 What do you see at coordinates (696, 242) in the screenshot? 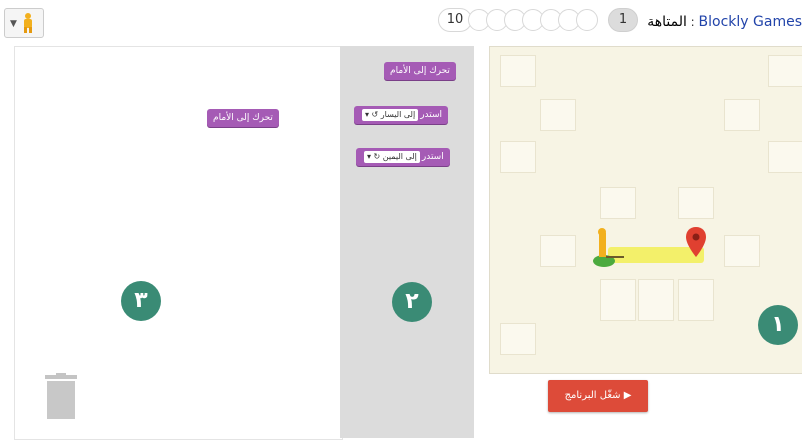
I see `map-marker-icon` at bounding box center [696, 242].